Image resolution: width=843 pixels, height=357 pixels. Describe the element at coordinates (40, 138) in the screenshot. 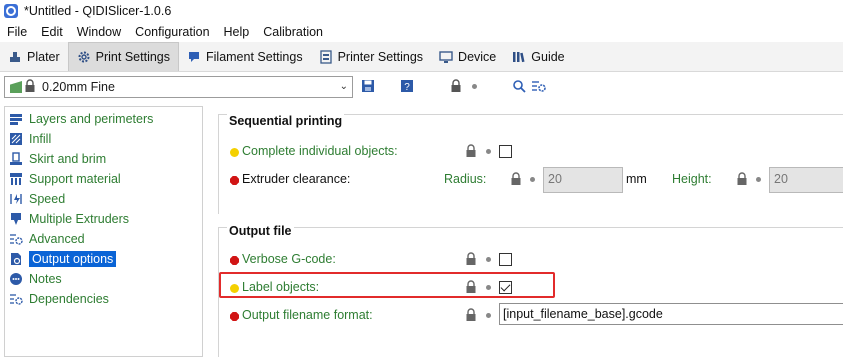

I see `sidebar-item-label: Infill` at that location.